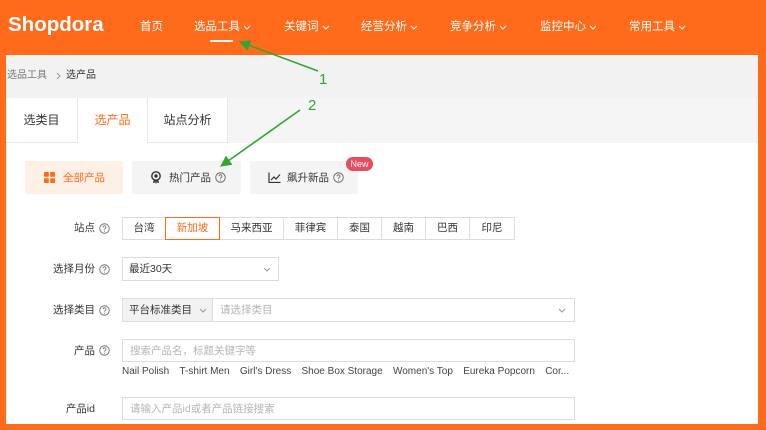 This screenshot has width=766, height=430. I want to click on product-id-label: 产品id, so click(80, 408).